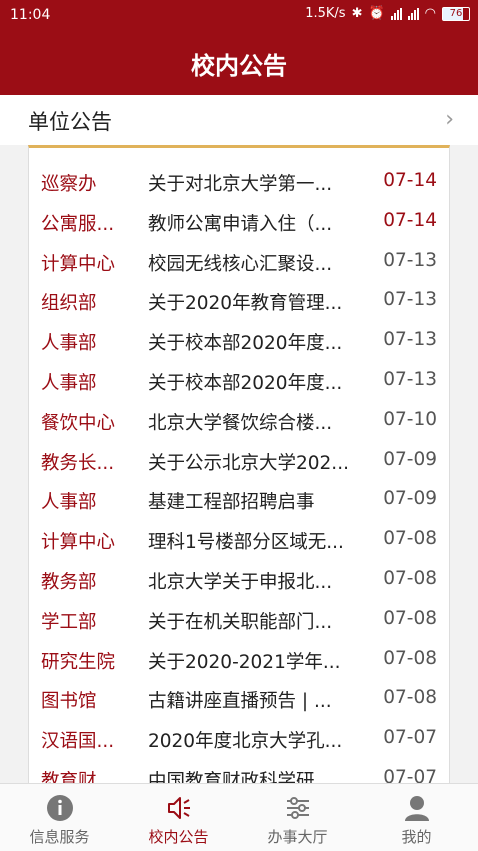  I want to click on notice-row: 巡察办 关于对北京大学第一... 07-14, so click(239, 182).